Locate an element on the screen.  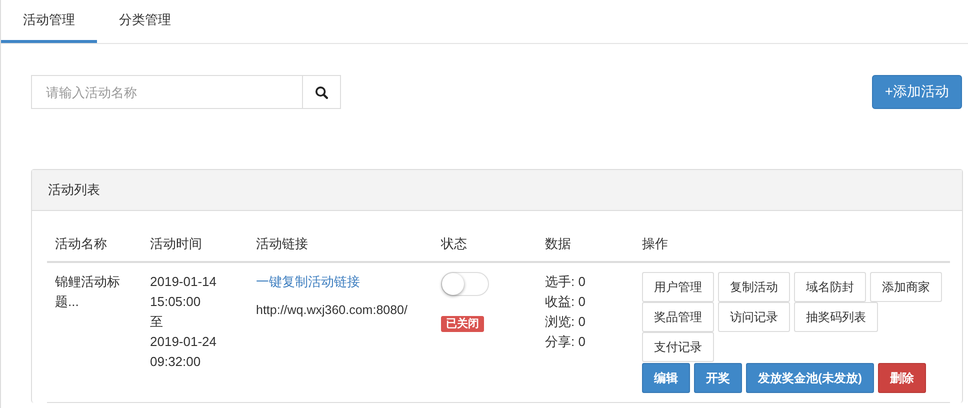
status-badge: 已关闭 is located at coordinates (462, 324).